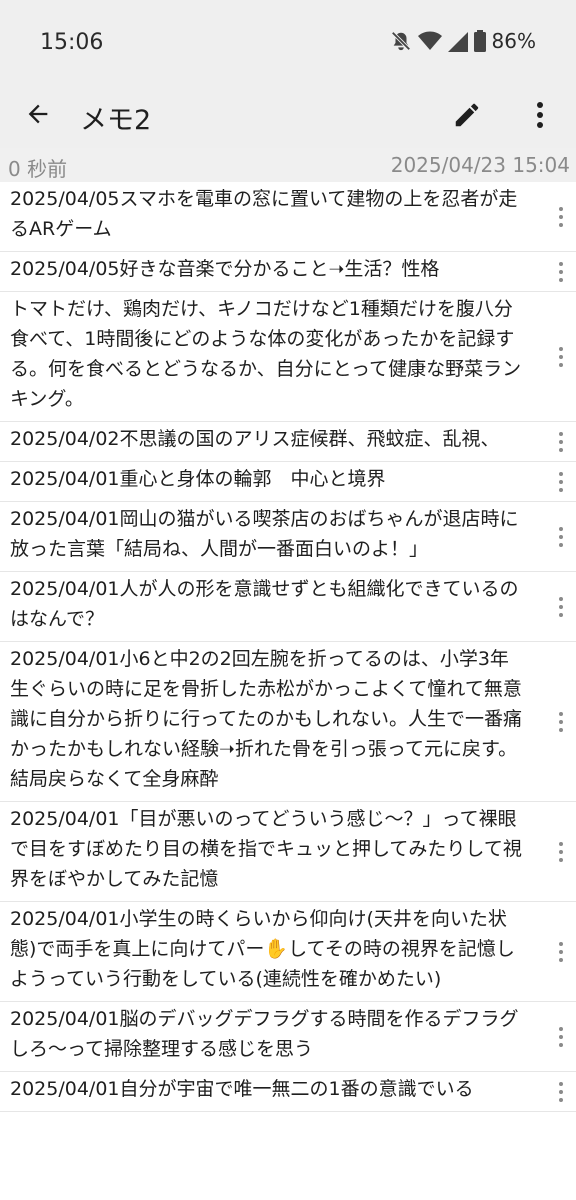 This screenshot has width=576, height=1200. I want to click on list-item: 2025/04/05スマホを電車の窓に置いて建物の上を忍者が走るARゲーム, so click(288, 217).